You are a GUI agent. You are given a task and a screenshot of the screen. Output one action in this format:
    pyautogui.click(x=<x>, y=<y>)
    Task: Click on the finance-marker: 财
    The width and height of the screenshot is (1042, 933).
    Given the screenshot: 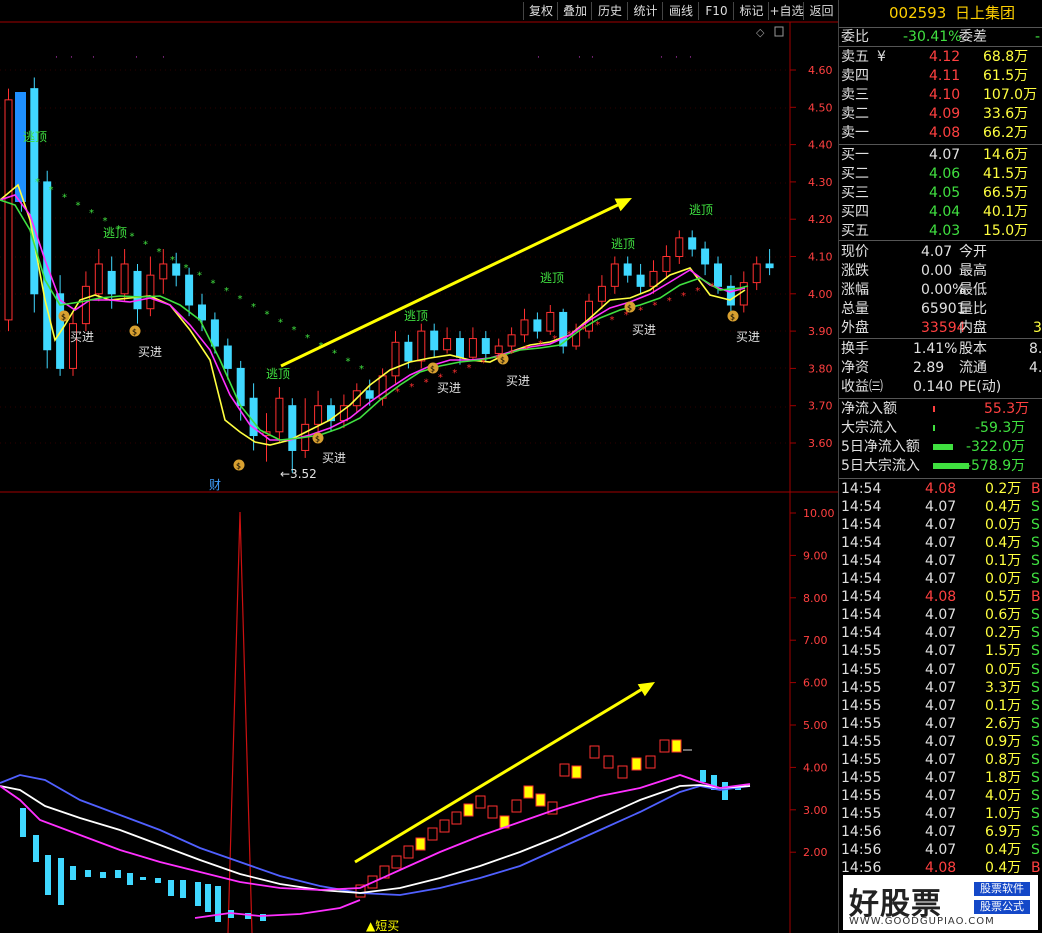 What is the action you would take?
    pyautogui.click(x=215, y=485)
    